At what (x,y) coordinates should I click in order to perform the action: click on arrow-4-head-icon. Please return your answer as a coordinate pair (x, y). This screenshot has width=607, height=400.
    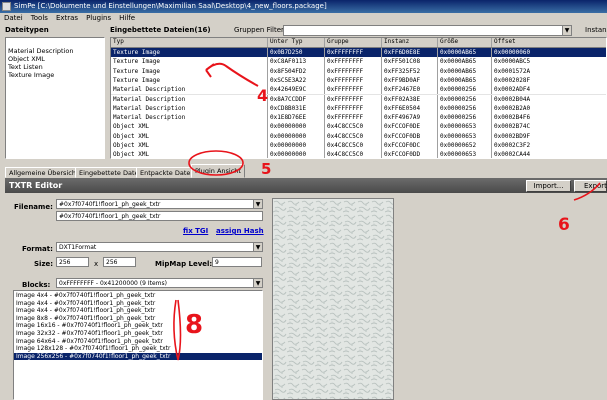
    Looking at the image, I should click on (210, 70).